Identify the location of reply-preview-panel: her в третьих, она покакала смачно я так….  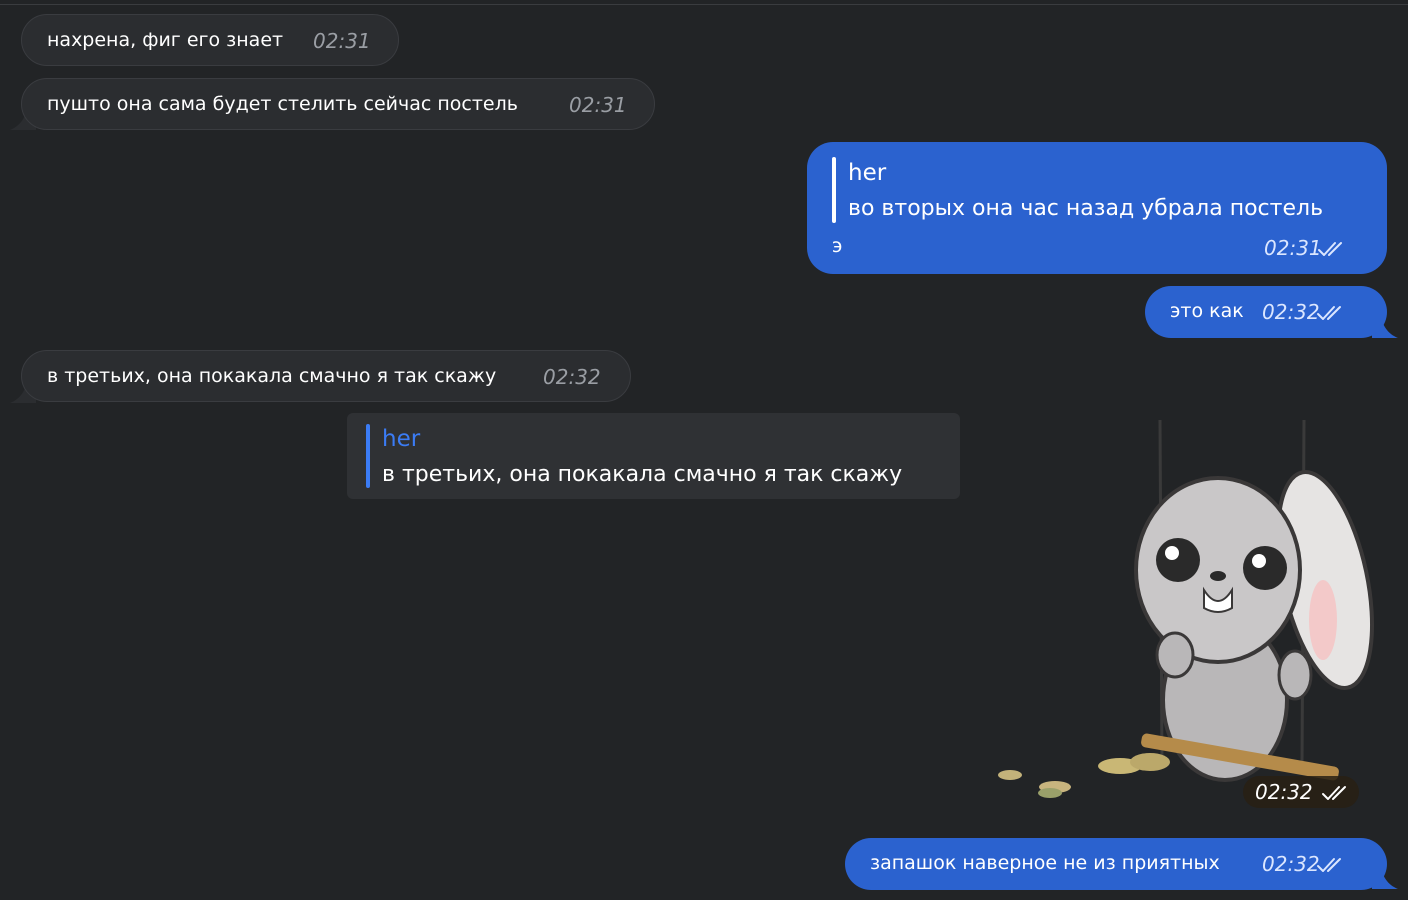
(653, 456).